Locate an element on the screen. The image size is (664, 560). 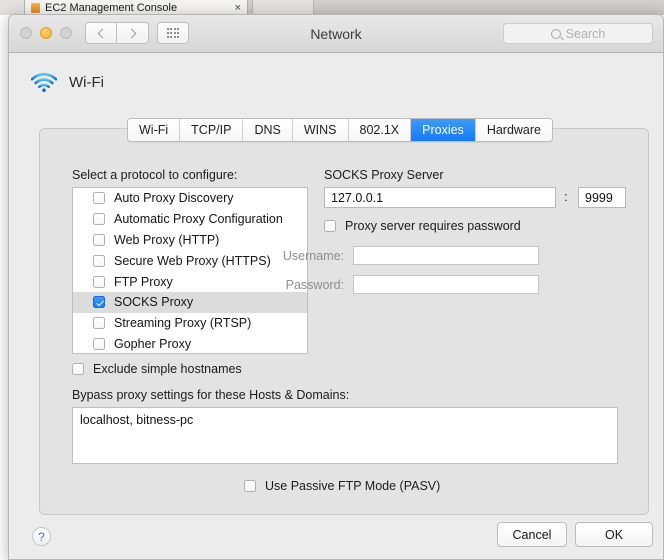
tab-wifi: Wi-Fi is located at coordinates (154, 130).